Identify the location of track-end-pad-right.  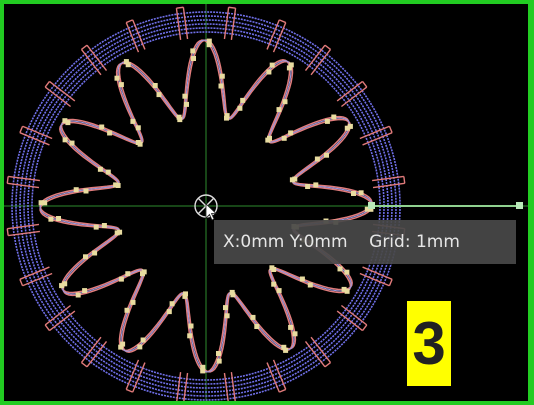
(519, 205).